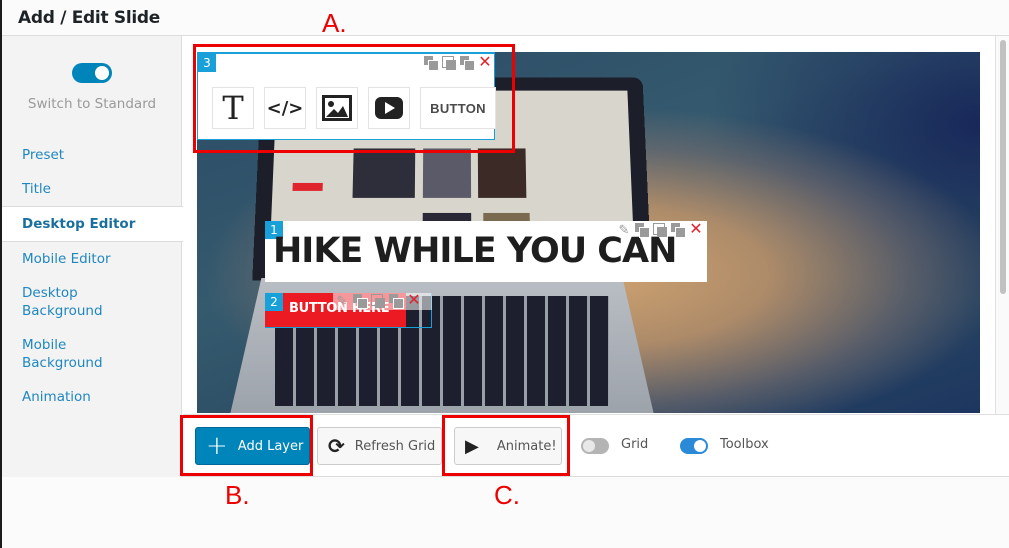 The height and width of the screenshot is (548, 1009). Describe the element at coordinates (92, 73) in the screenshot. I see `switch-to-standard-toggle` at that location.